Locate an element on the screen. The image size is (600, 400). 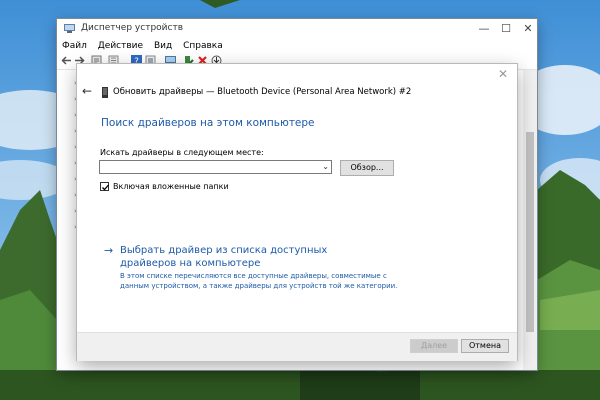
include-subfolders-label: Включая вложенные папки is located at coordinates (171, 186).